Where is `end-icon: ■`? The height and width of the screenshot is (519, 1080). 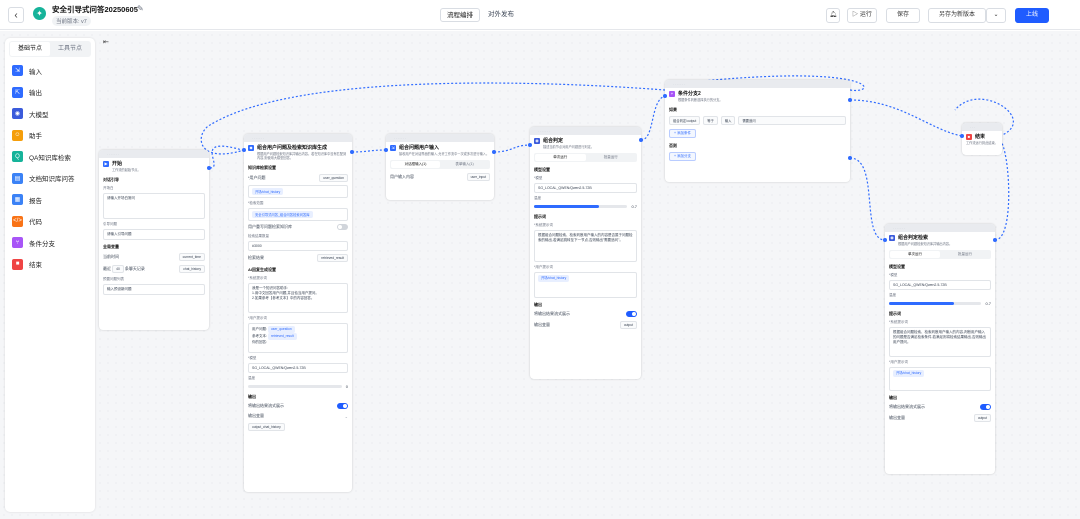
end-icon: ■ is located at coordinates (17, 264).